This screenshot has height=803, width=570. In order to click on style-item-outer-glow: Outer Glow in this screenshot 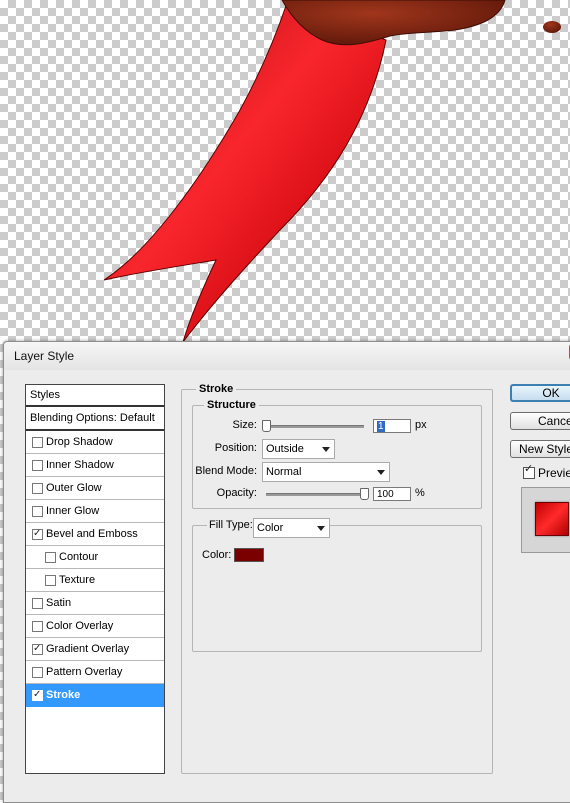, I will do `click(95, 488)`.